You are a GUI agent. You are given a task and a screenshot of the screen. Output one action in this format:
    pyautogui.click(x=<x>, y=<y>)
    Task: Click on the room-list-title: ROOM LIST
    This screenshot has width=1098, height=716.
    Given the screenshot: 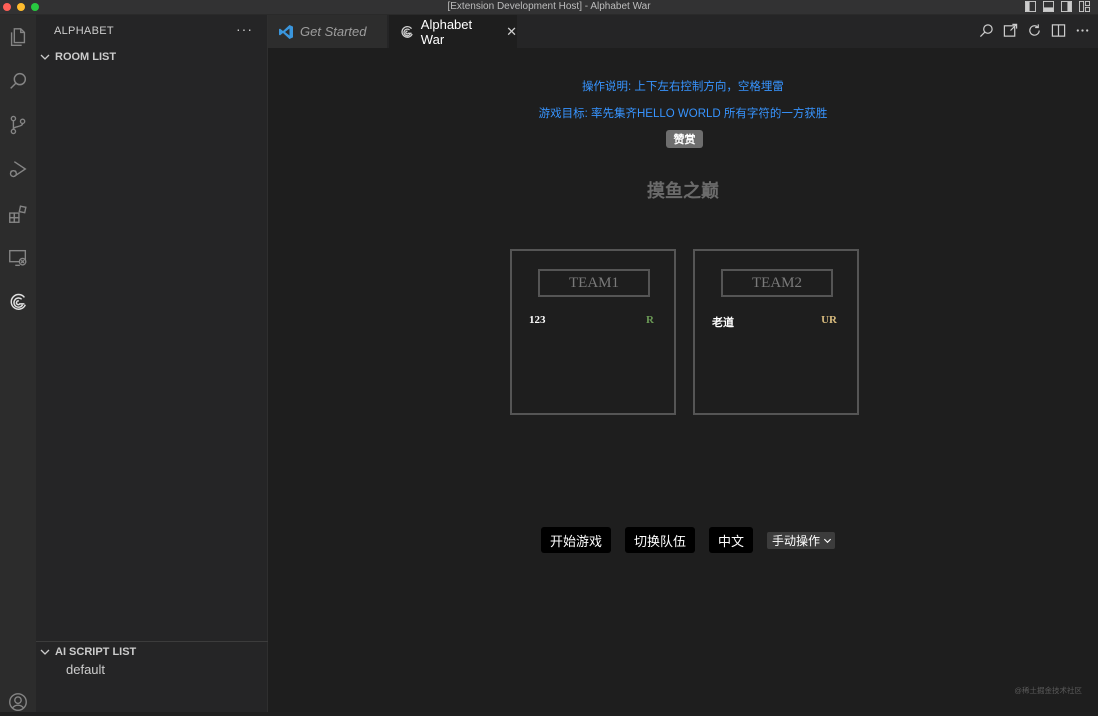 What is the action you would take?
    pyautogui.click(x=86, y=57)
    